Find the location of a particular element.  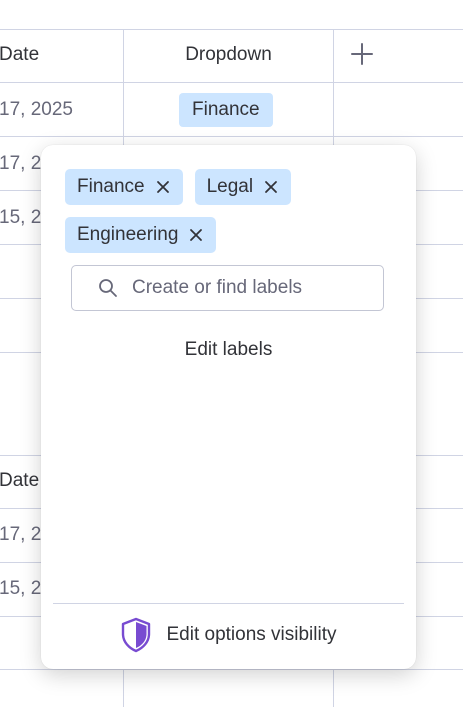

chip-label: Finance is located at coordinates (111, 186).